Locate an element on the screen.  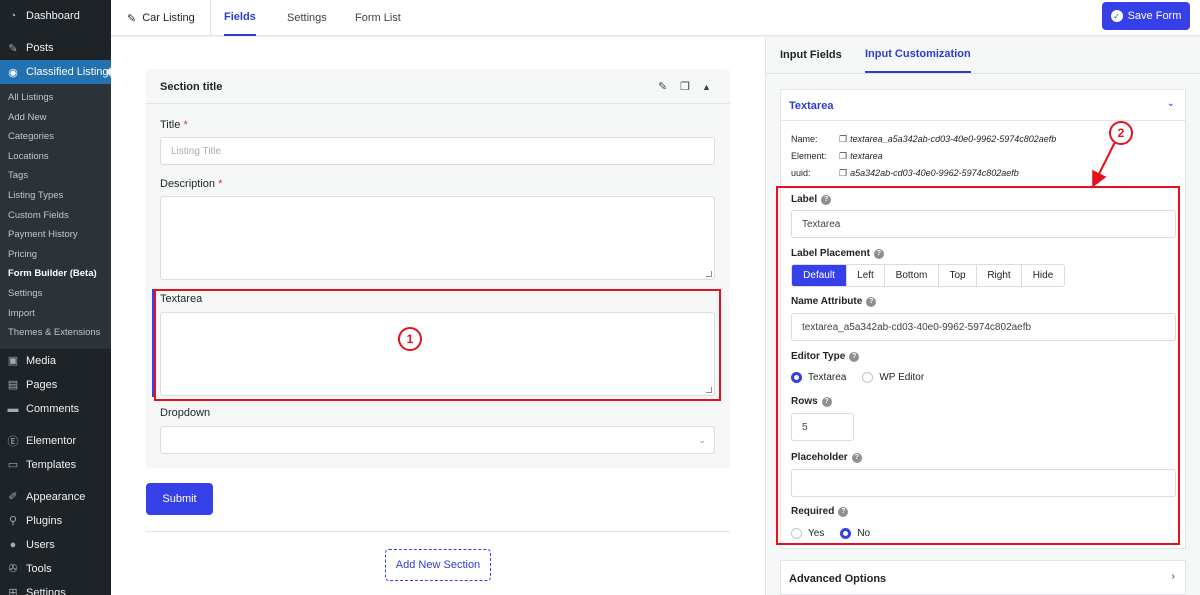
menu-settings: ⊞ Settings is located at coordinates (55, 588).